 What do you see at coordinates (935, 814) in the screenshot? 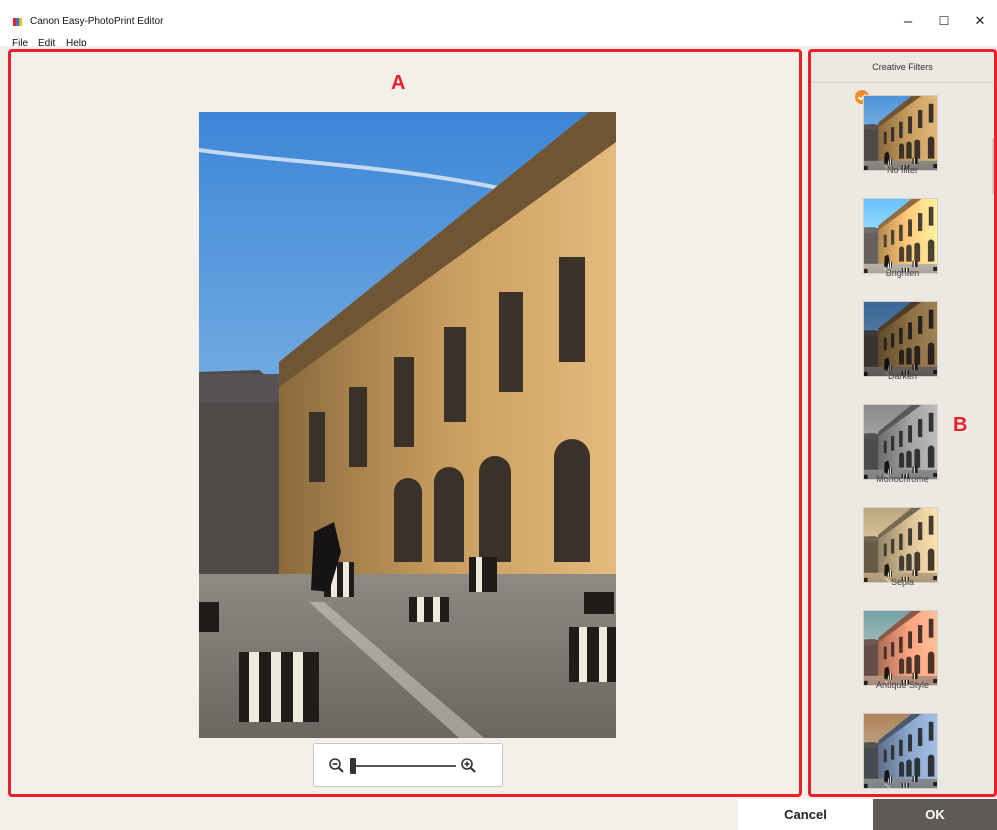
I see `ok-button: OK` at bounding box center [935, 814].